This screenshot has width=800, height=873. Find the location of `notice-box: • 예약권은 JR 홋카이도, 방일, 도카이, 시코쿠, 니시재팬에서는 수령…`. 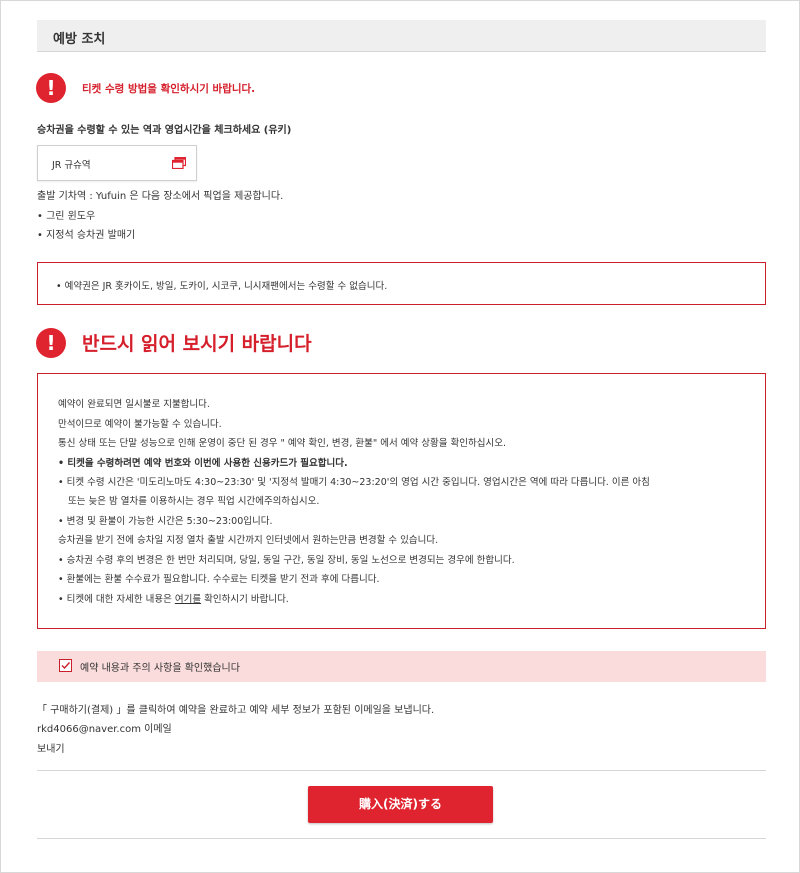

notice-box: • 예약권은 JR 홋카이도, 방일, 도카이, 시코쿠, 니시재팬에서는 수령… is located at coordinates (401, 283).